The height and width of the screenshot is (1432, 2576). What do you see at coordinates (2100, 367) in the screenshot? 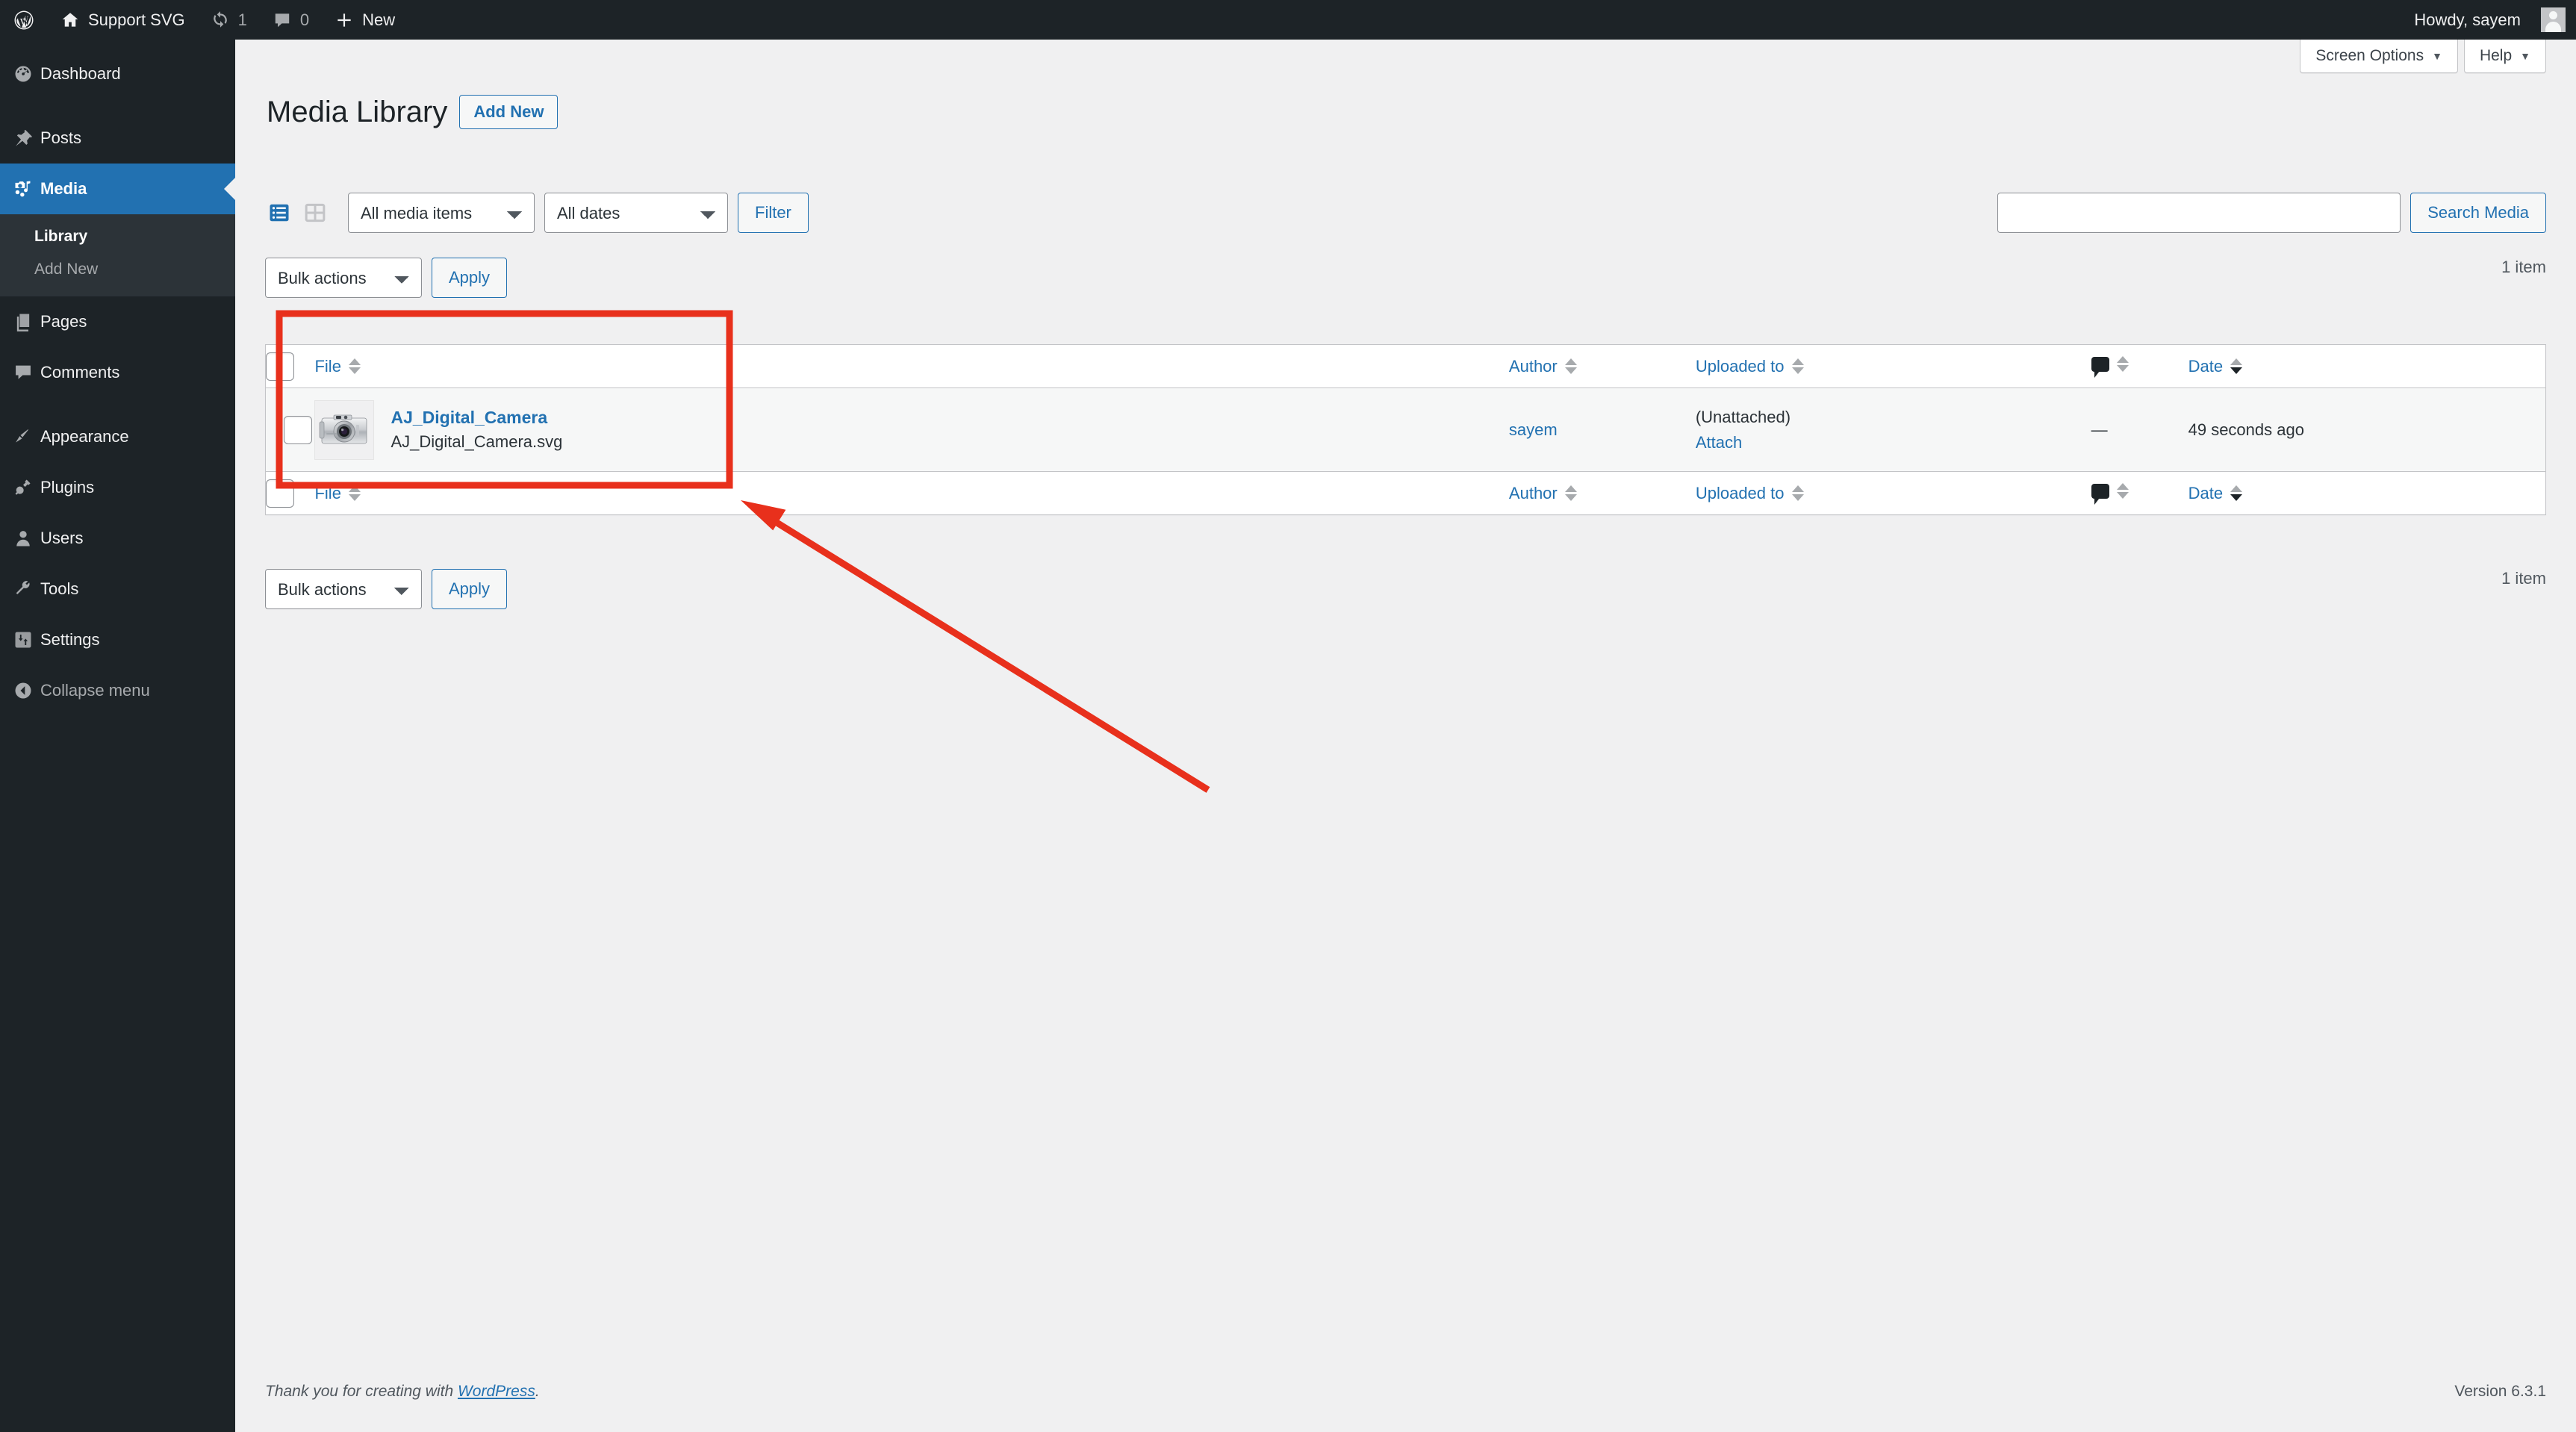
I see `comment-bubble-icon` at bounding box center [2100, 367].